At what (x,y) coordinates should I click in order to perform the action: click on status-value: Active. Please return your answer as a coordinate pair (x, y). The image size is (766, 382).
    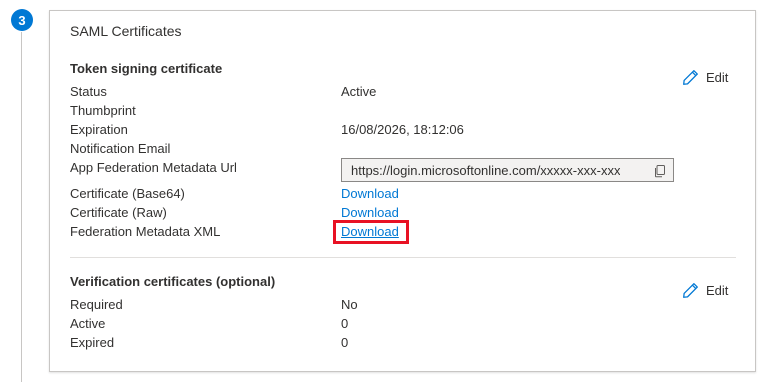
    Looking at the image, I should click on (359, 91).